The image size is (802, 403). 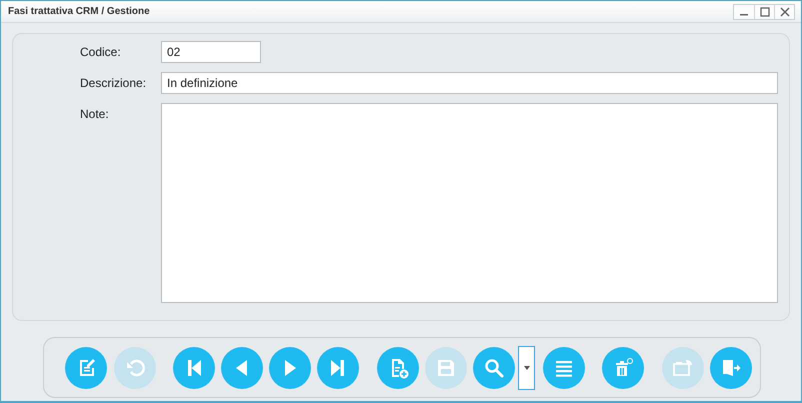 What do you see at coordinates (101, 52) in the screenshot?
I see `field-label: Codice:` at bounding box center [101, 52].